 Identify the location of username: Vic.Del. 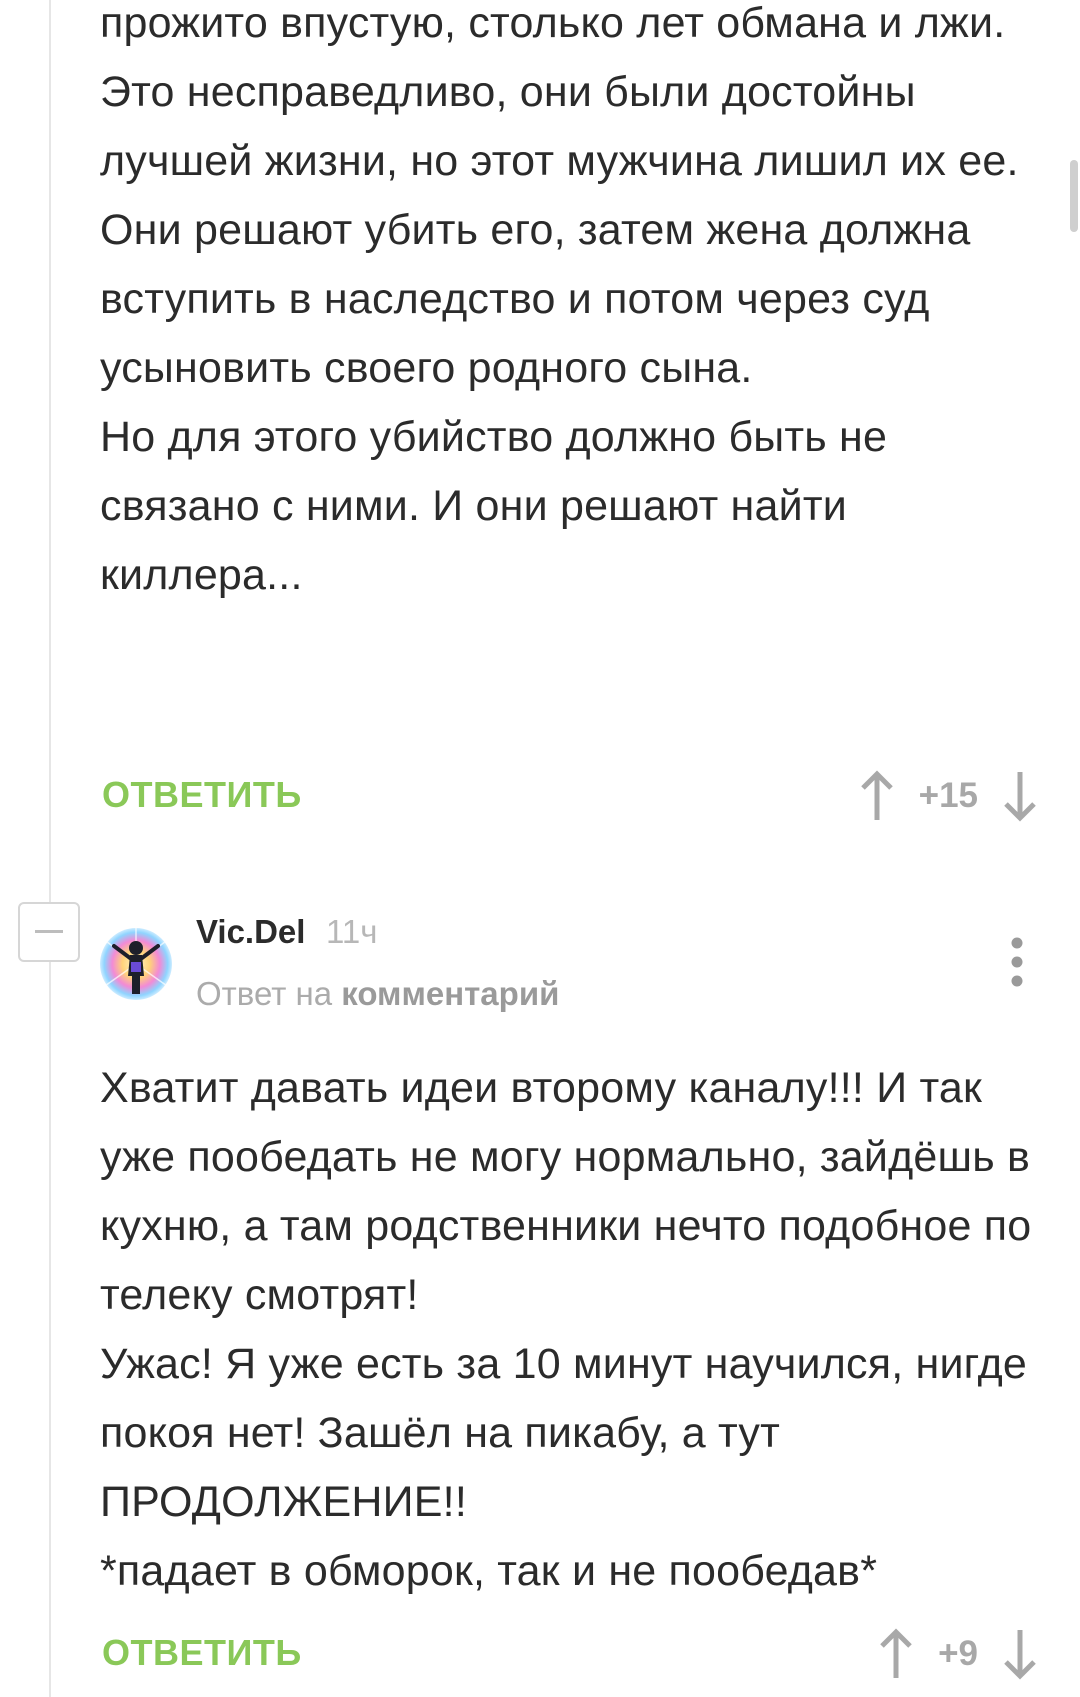
(250, 932).